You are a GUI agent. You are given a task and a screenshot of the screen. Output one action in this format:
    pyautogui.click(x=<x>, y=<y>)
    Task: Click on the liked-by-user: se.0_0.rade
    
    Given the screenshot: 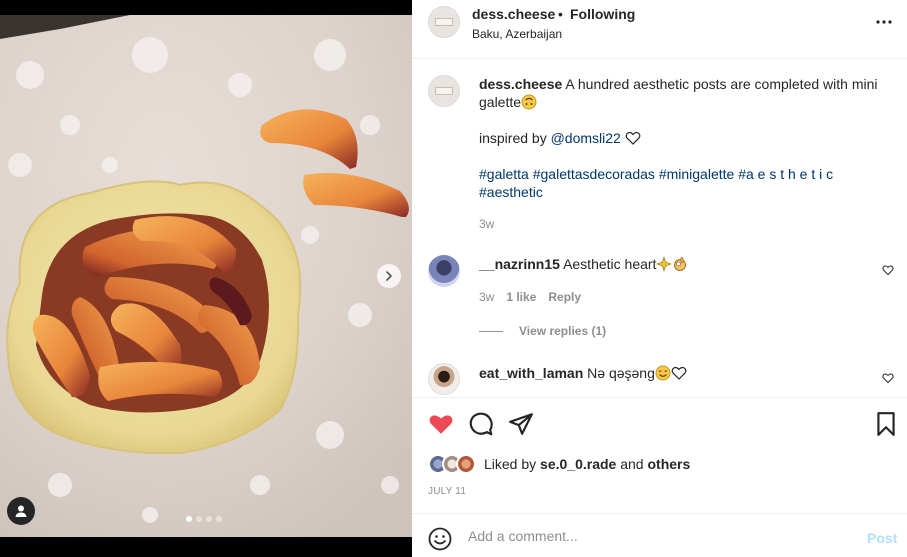 What is the action you would take?
    pyautogui.click(x=578, y=464)
    